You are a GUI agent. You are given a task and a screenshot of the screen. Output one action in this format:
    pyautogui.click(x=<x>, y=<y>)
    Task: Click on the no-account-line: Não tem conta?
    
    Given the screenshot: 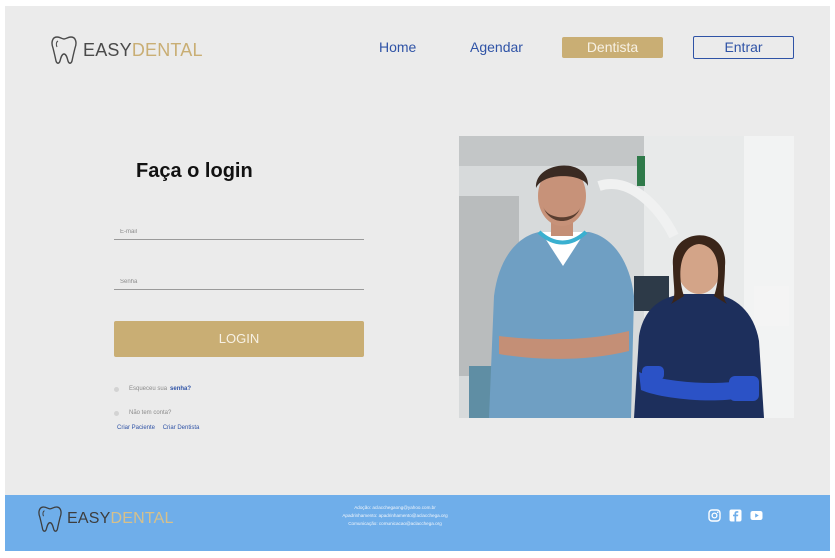 What is the action you would take?
    pyautogui.click(x=142, y=413)
    